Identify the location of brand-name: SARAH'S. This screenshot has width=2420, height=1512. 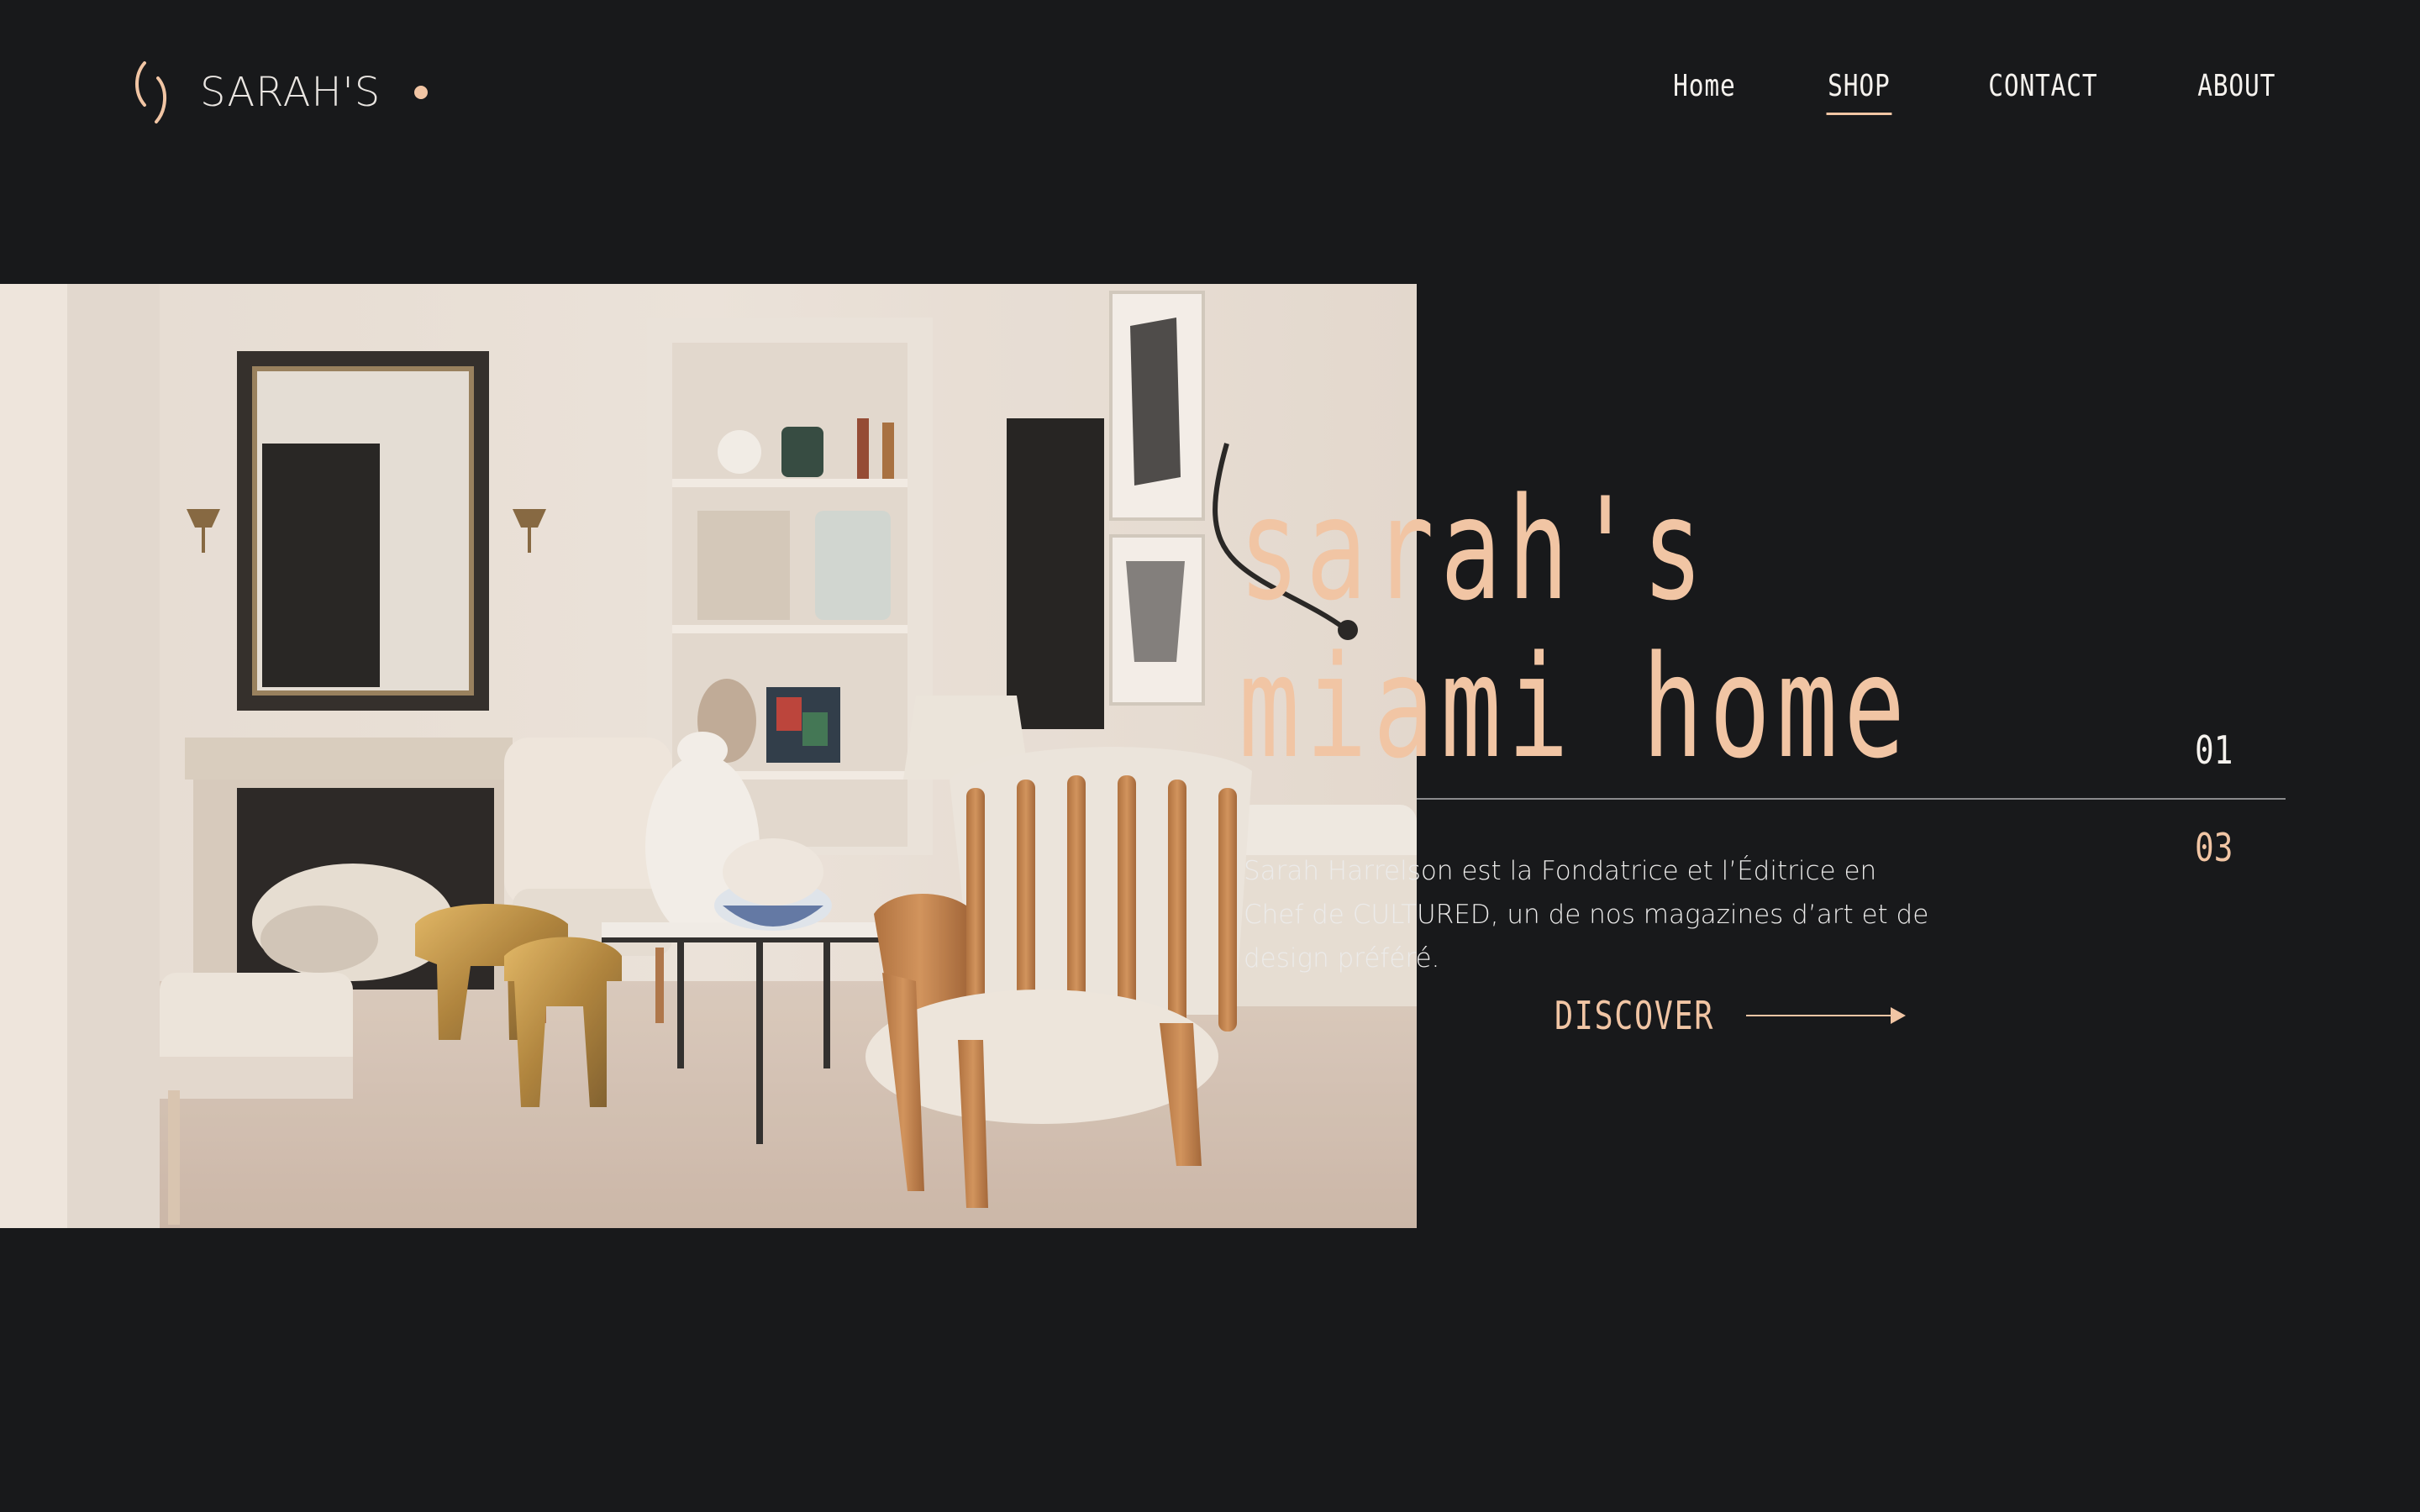
(291, 92).